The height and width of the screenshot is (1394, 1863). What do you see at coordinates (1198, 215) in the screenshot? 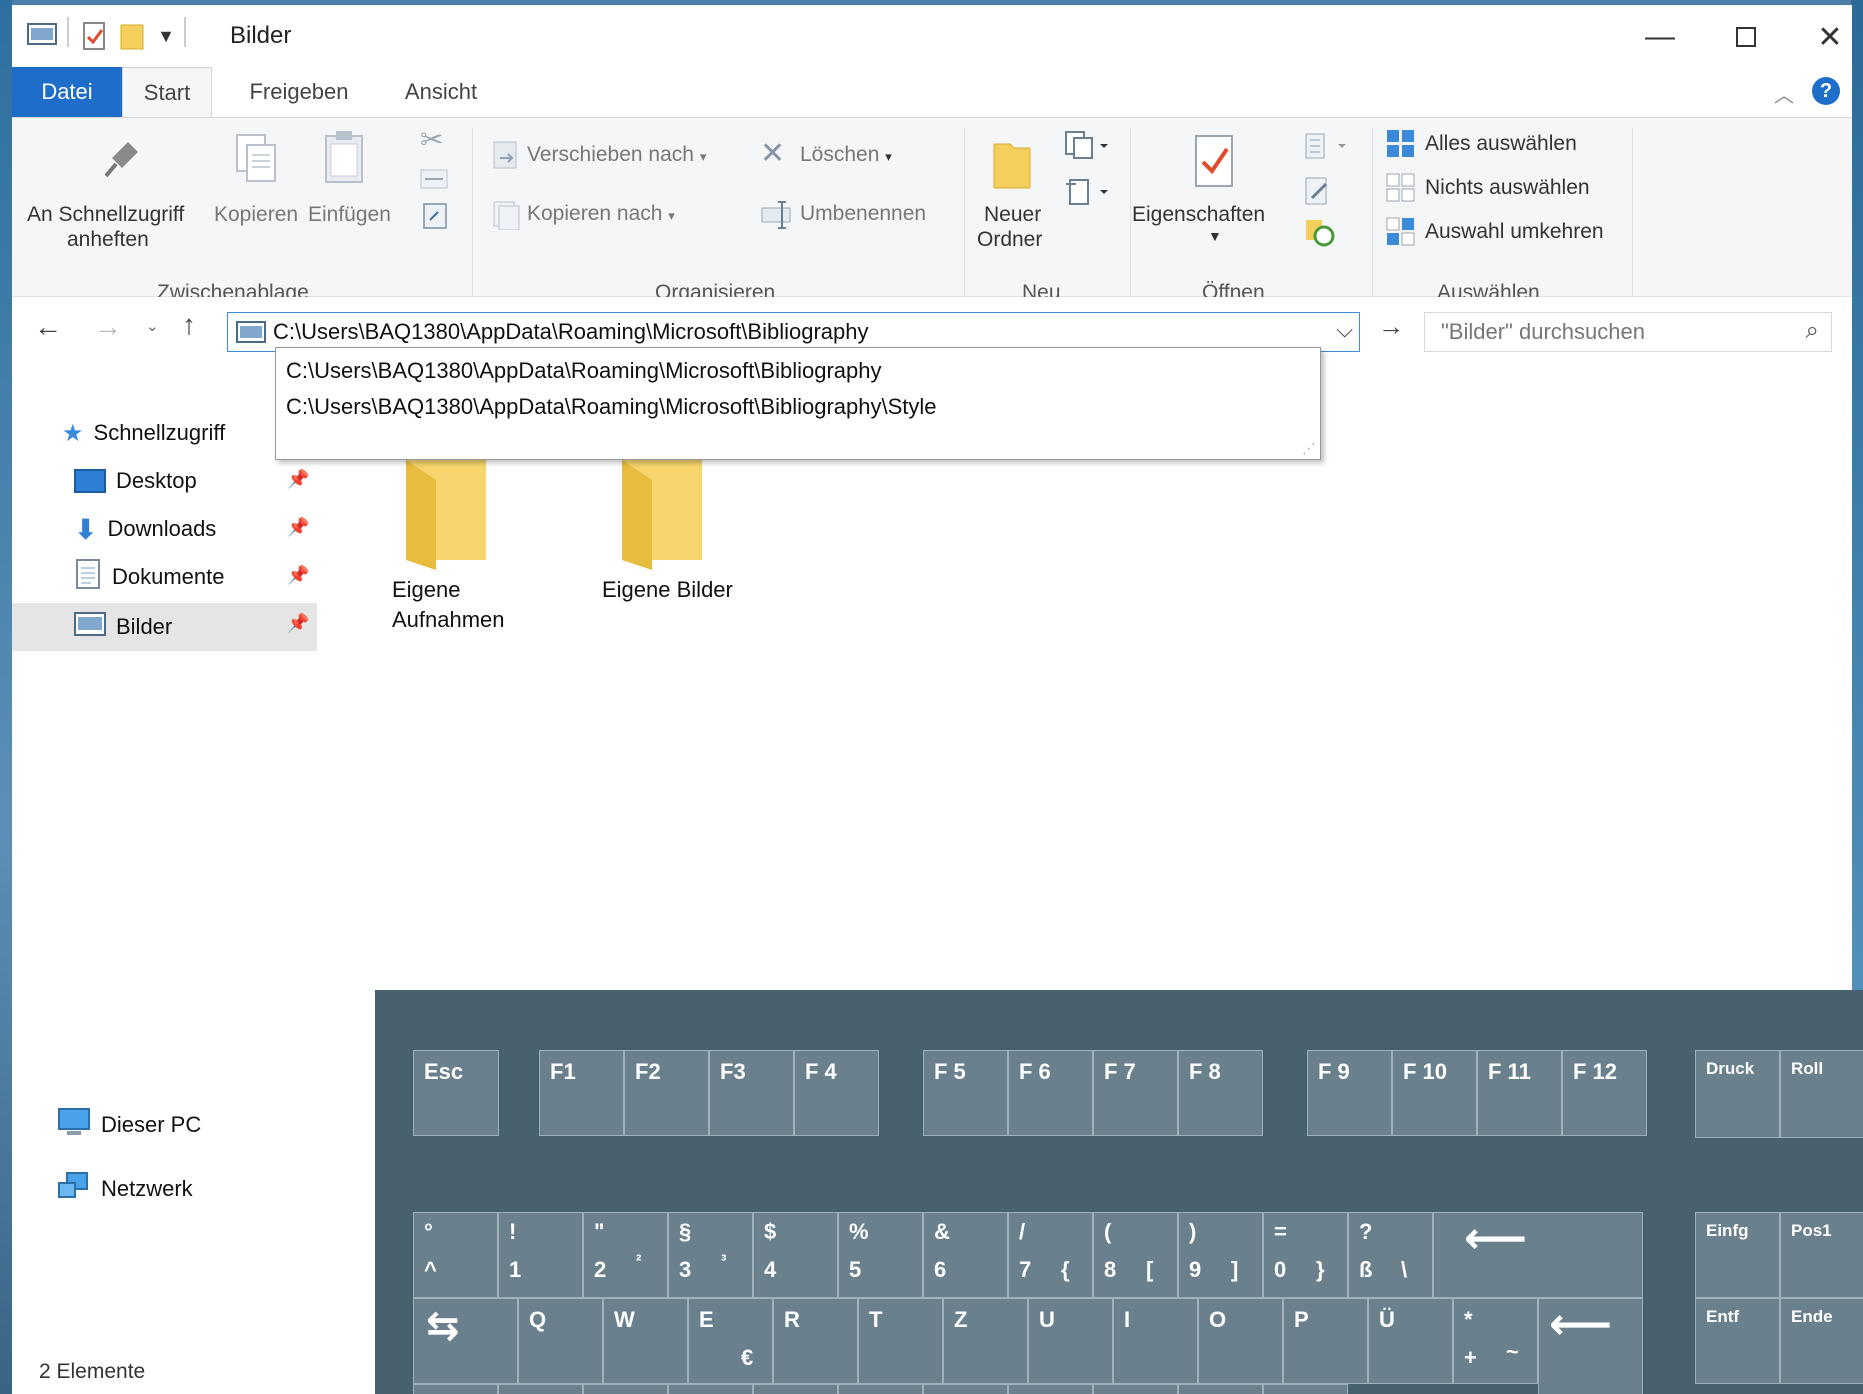
I see `properties-button: Eigenschaften` at bounding box center [1198, 215].